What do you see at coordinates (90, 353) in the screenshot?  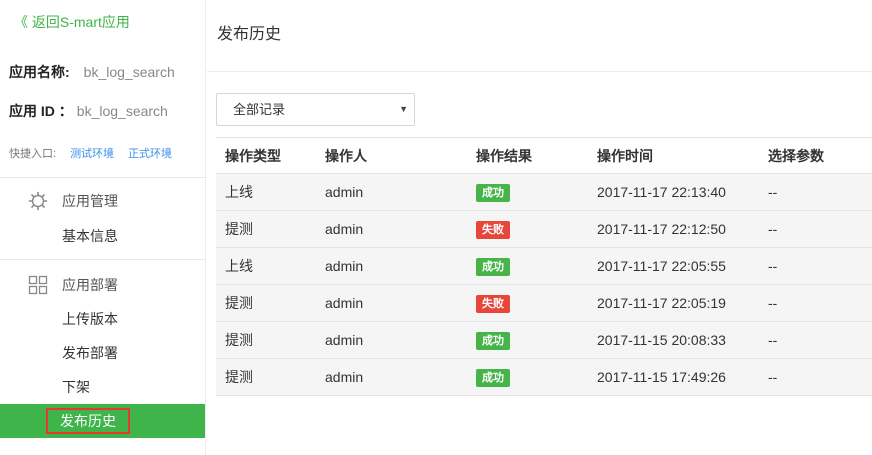 I see `nav-item-label: 发布部署` at bounding box center [90, 353].